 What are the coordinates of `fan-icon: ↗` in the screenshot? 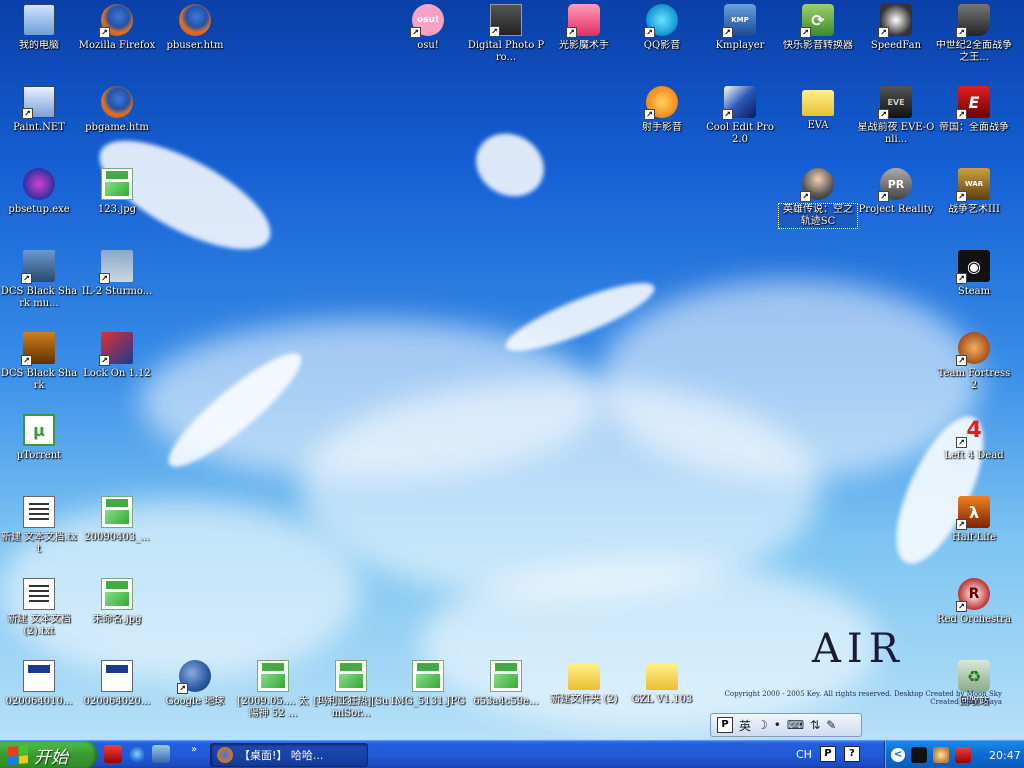 It's located at (895, 21).